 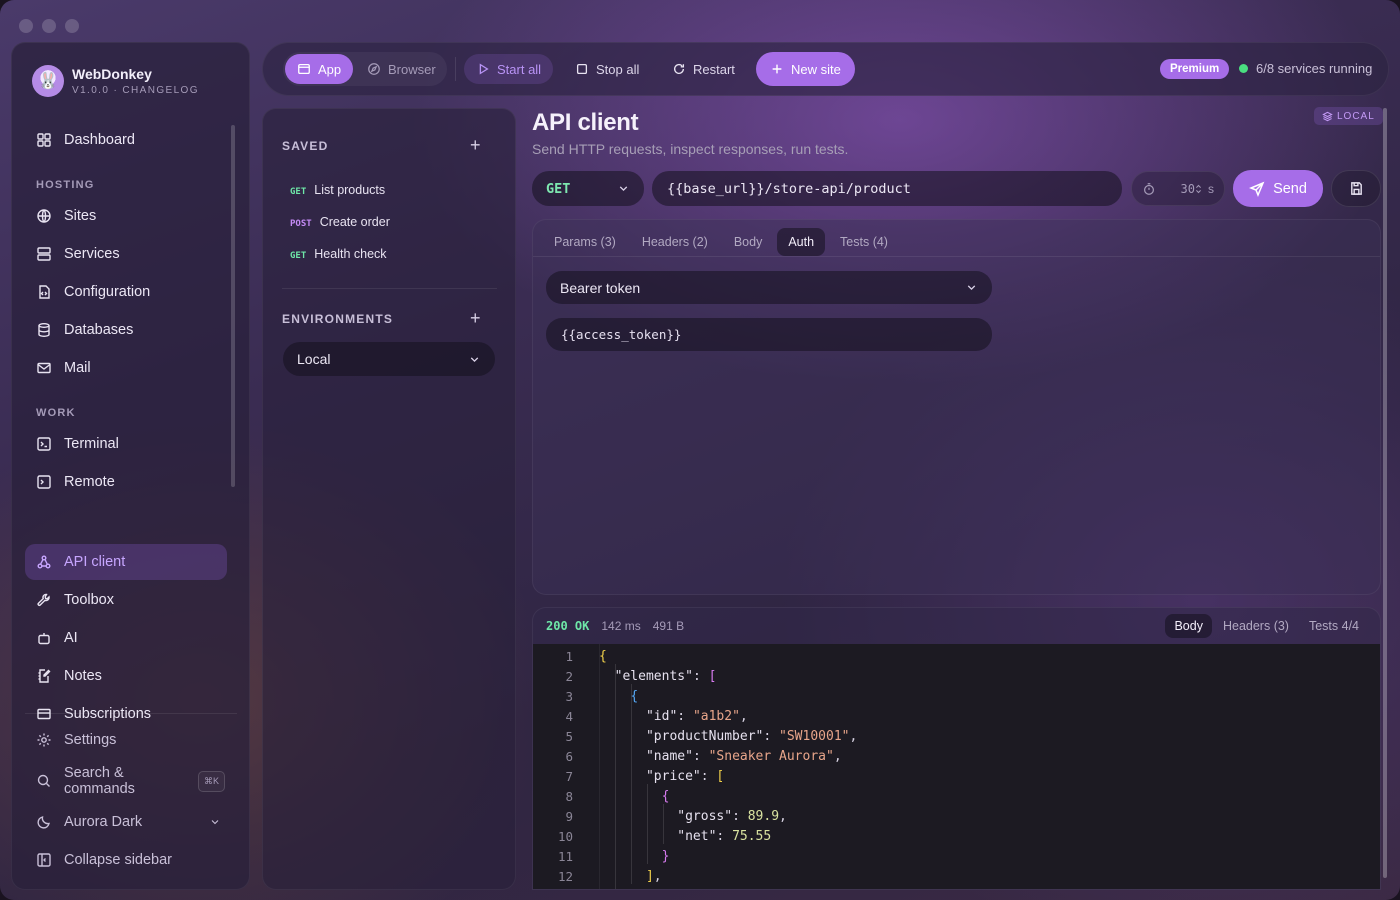 I want to click on environment-badge: LOCAL, so click(x=1348, y=116).